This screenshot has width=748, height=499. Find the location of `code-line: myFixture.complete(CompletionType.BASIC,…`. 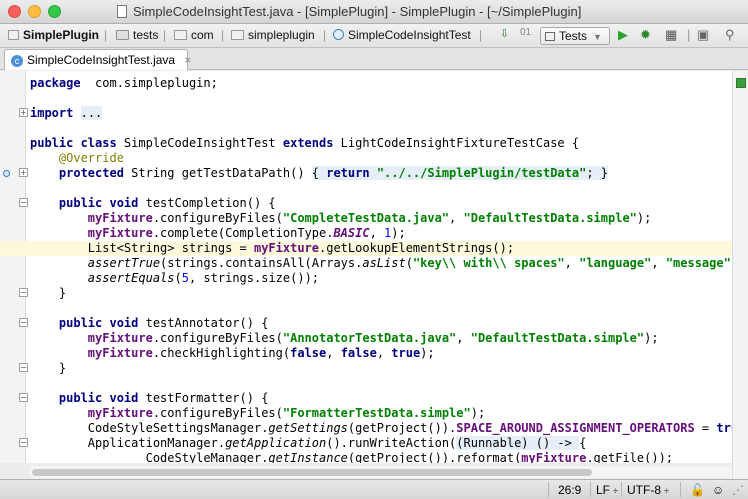

code-line: myFixture.complete(CompletionType.BASIC,… is located at coordinates (381, 233).